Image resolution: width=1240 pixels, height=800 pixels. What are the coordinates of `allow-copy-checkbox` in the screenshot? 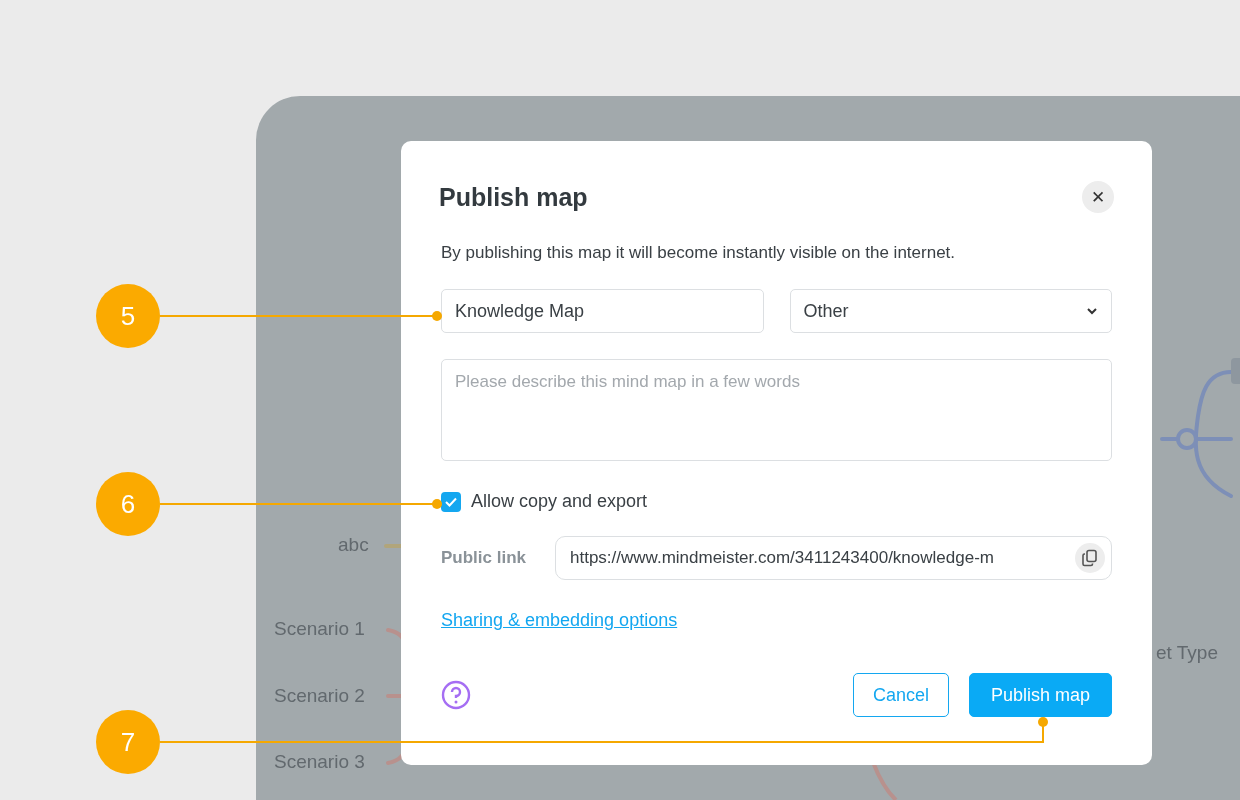 It's located at (451, 501).